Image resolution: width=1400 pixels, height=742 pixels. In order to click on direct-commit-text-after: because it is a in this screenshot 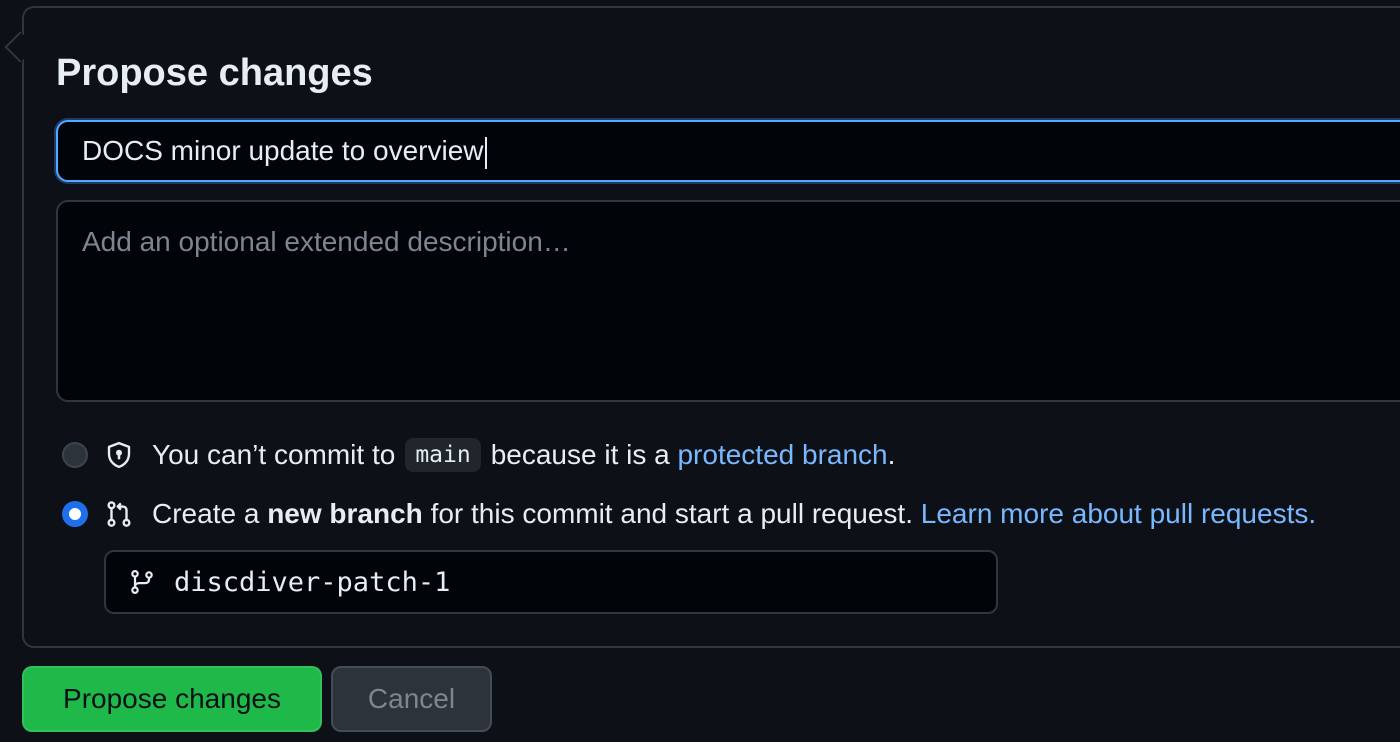, I will do `click(580, 454)`.